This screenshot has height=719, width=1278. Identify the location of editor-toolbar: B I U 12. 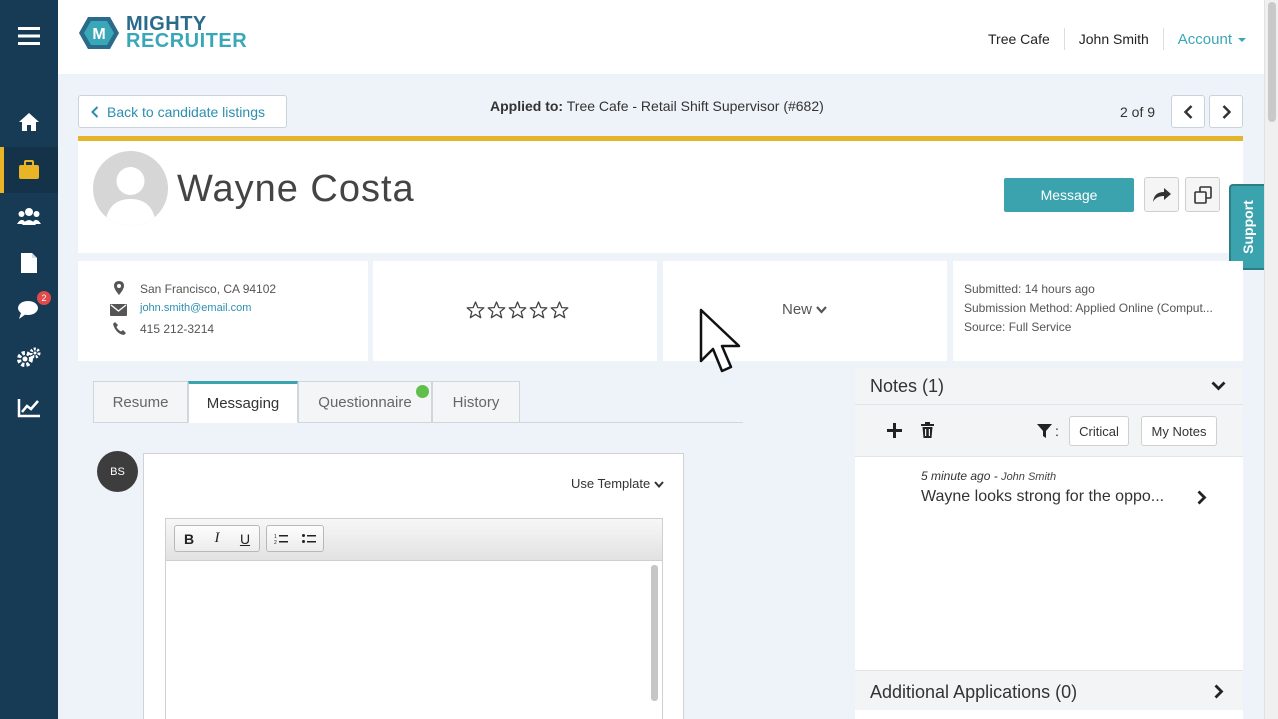
(414, 540).